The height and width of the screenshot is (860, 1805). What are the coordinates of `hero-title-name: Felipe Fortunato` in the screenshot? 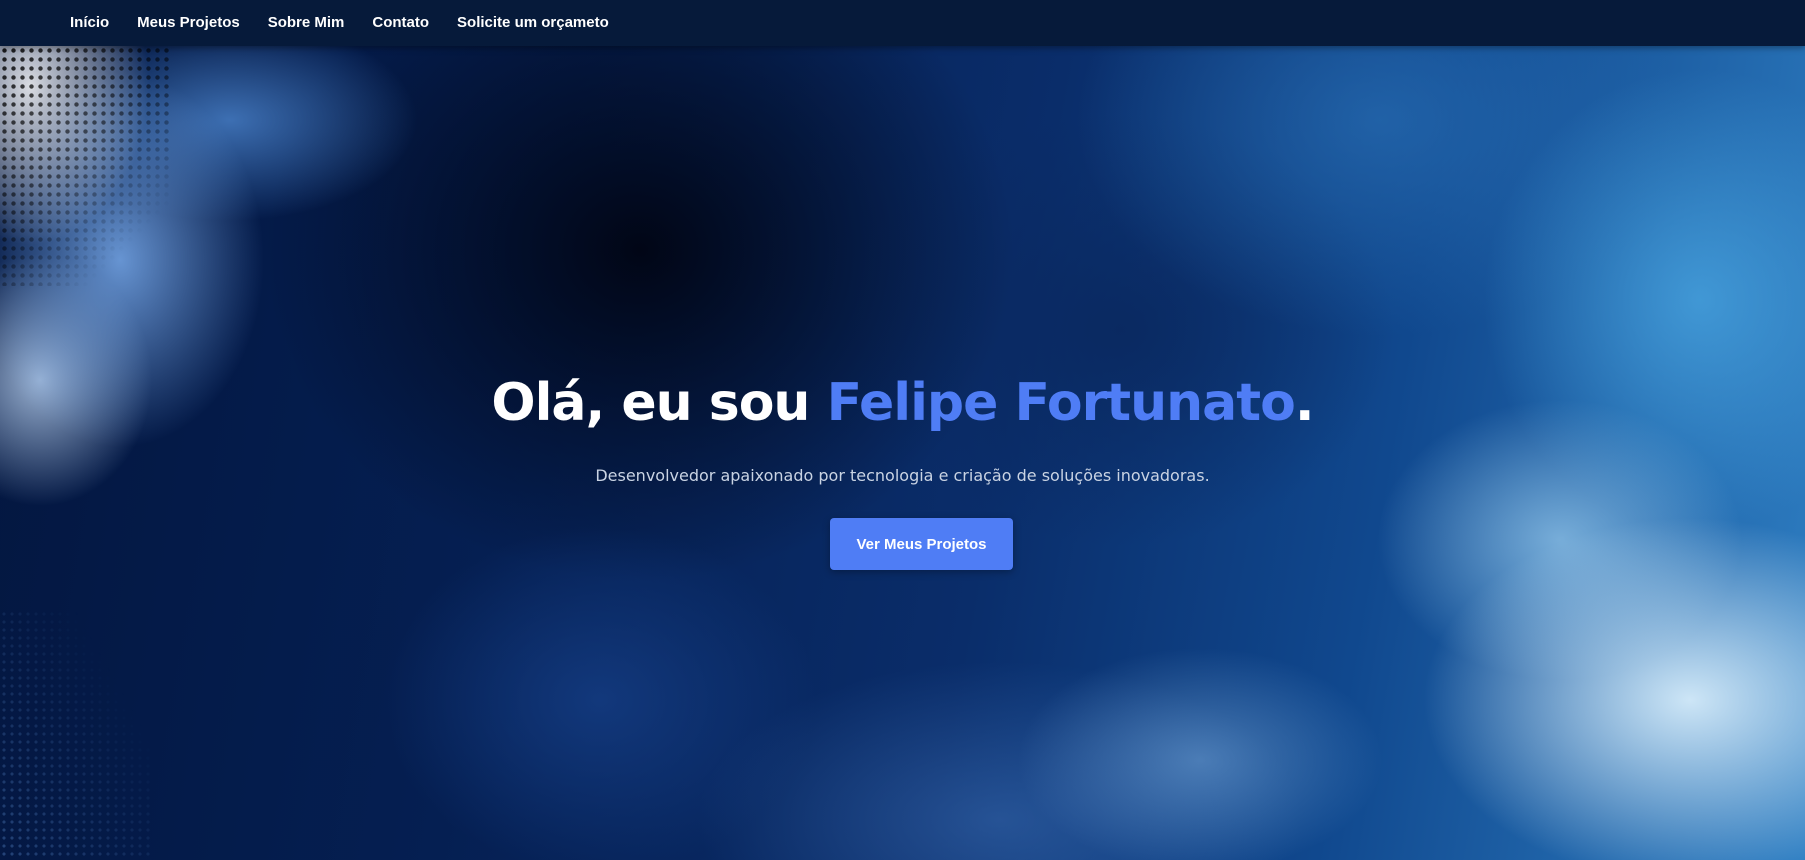 It's located at (1061, 403).